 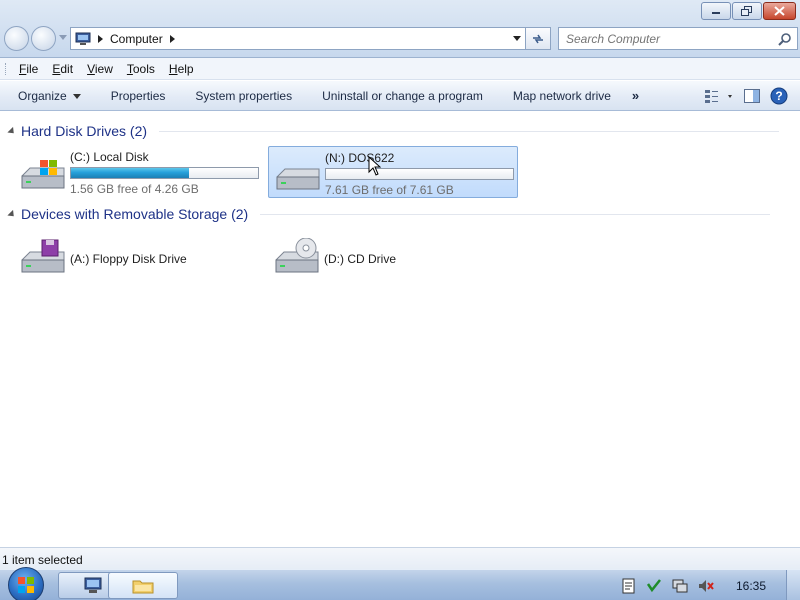 What do you see at coordinates (243, 96) in the screenshot?
I see `system-properties-button: System properties` at bounding box center [243, 96].